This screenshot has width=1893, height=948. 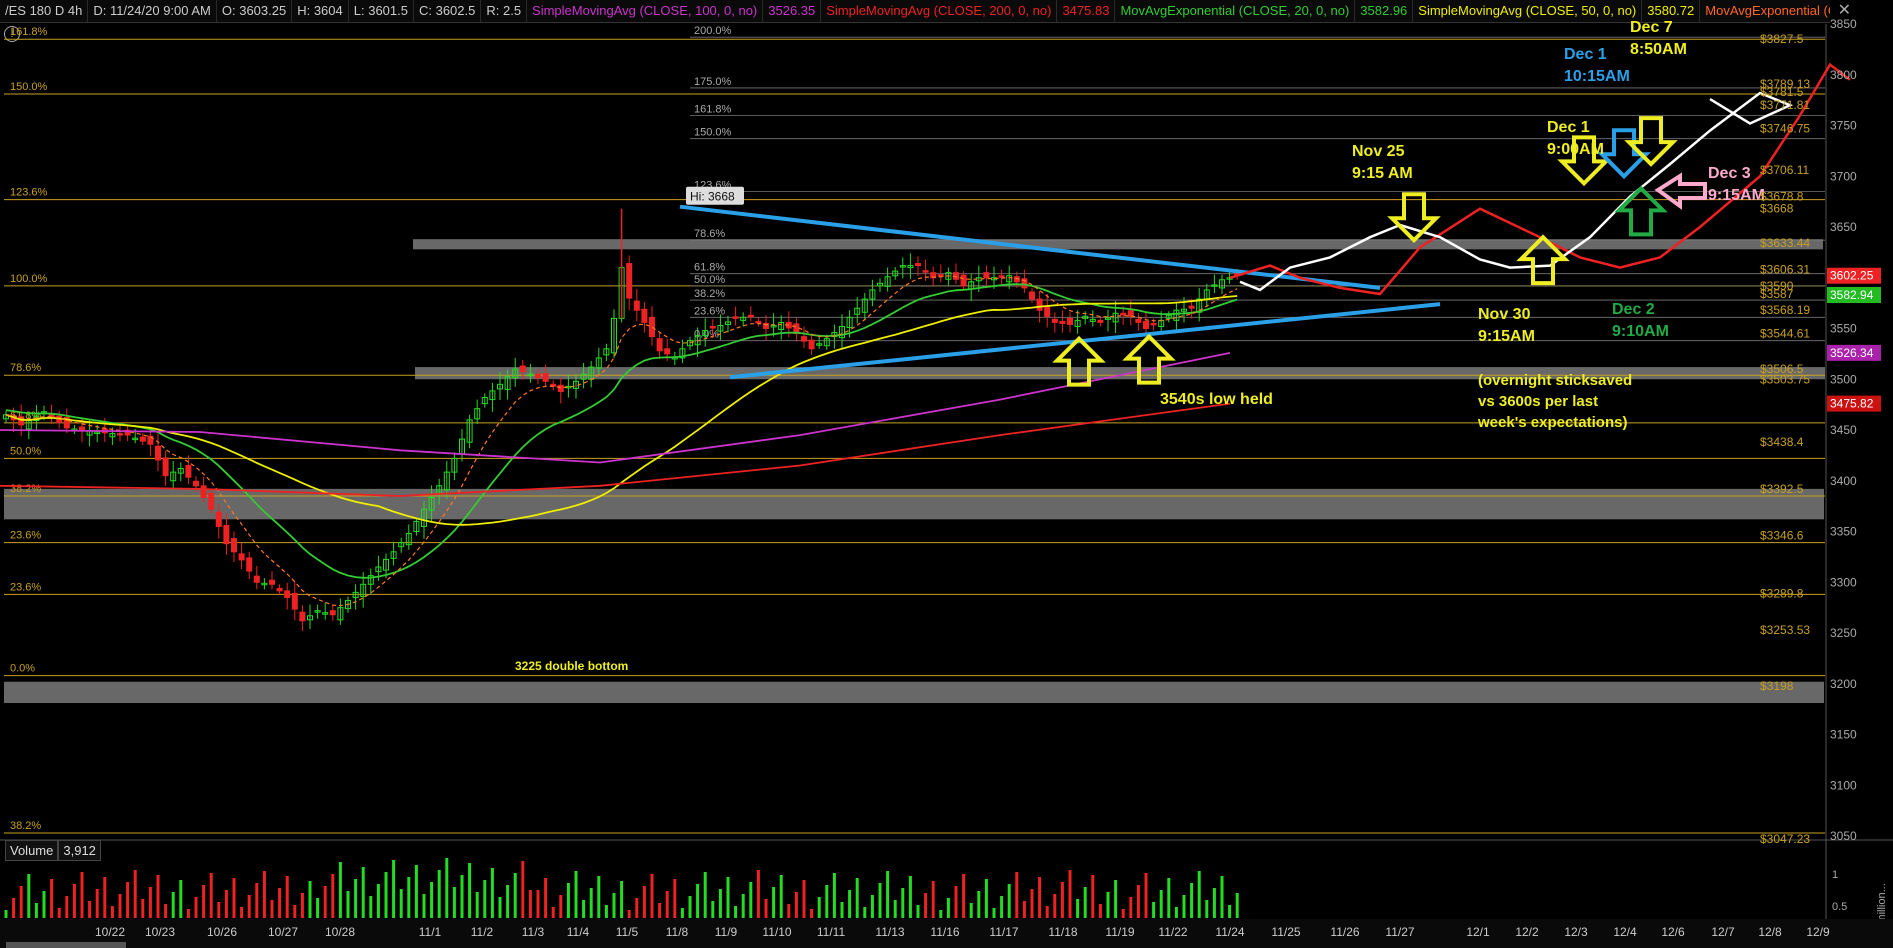 What do you see at coordinates (578, 932) in the screenshot?
I see `x-tick-label: 11/4` at bounding box center [578, 932].